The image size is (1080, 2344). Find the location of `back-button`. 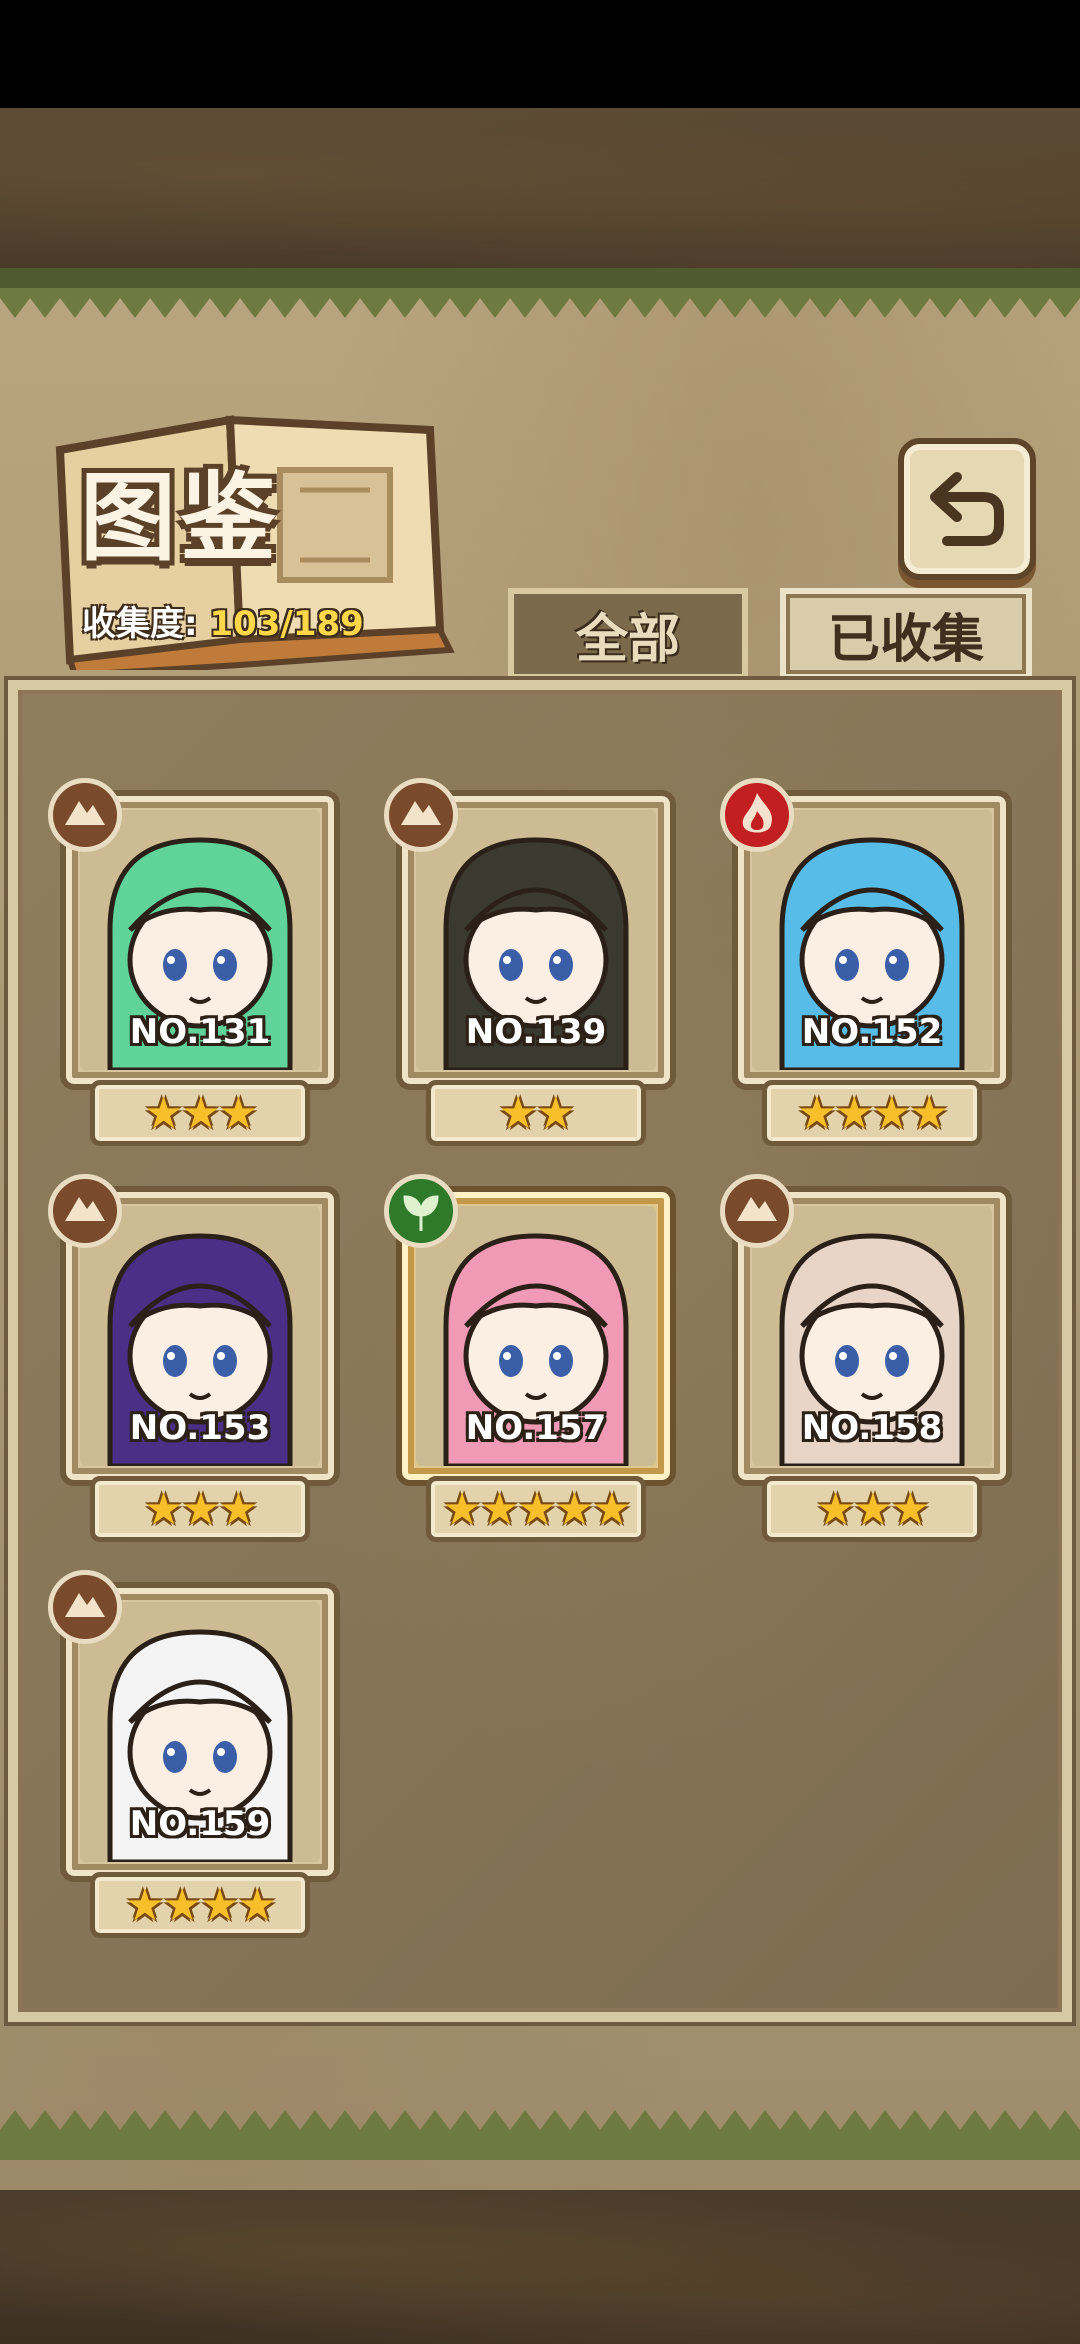

back-button is located at coordinates (967, 509).